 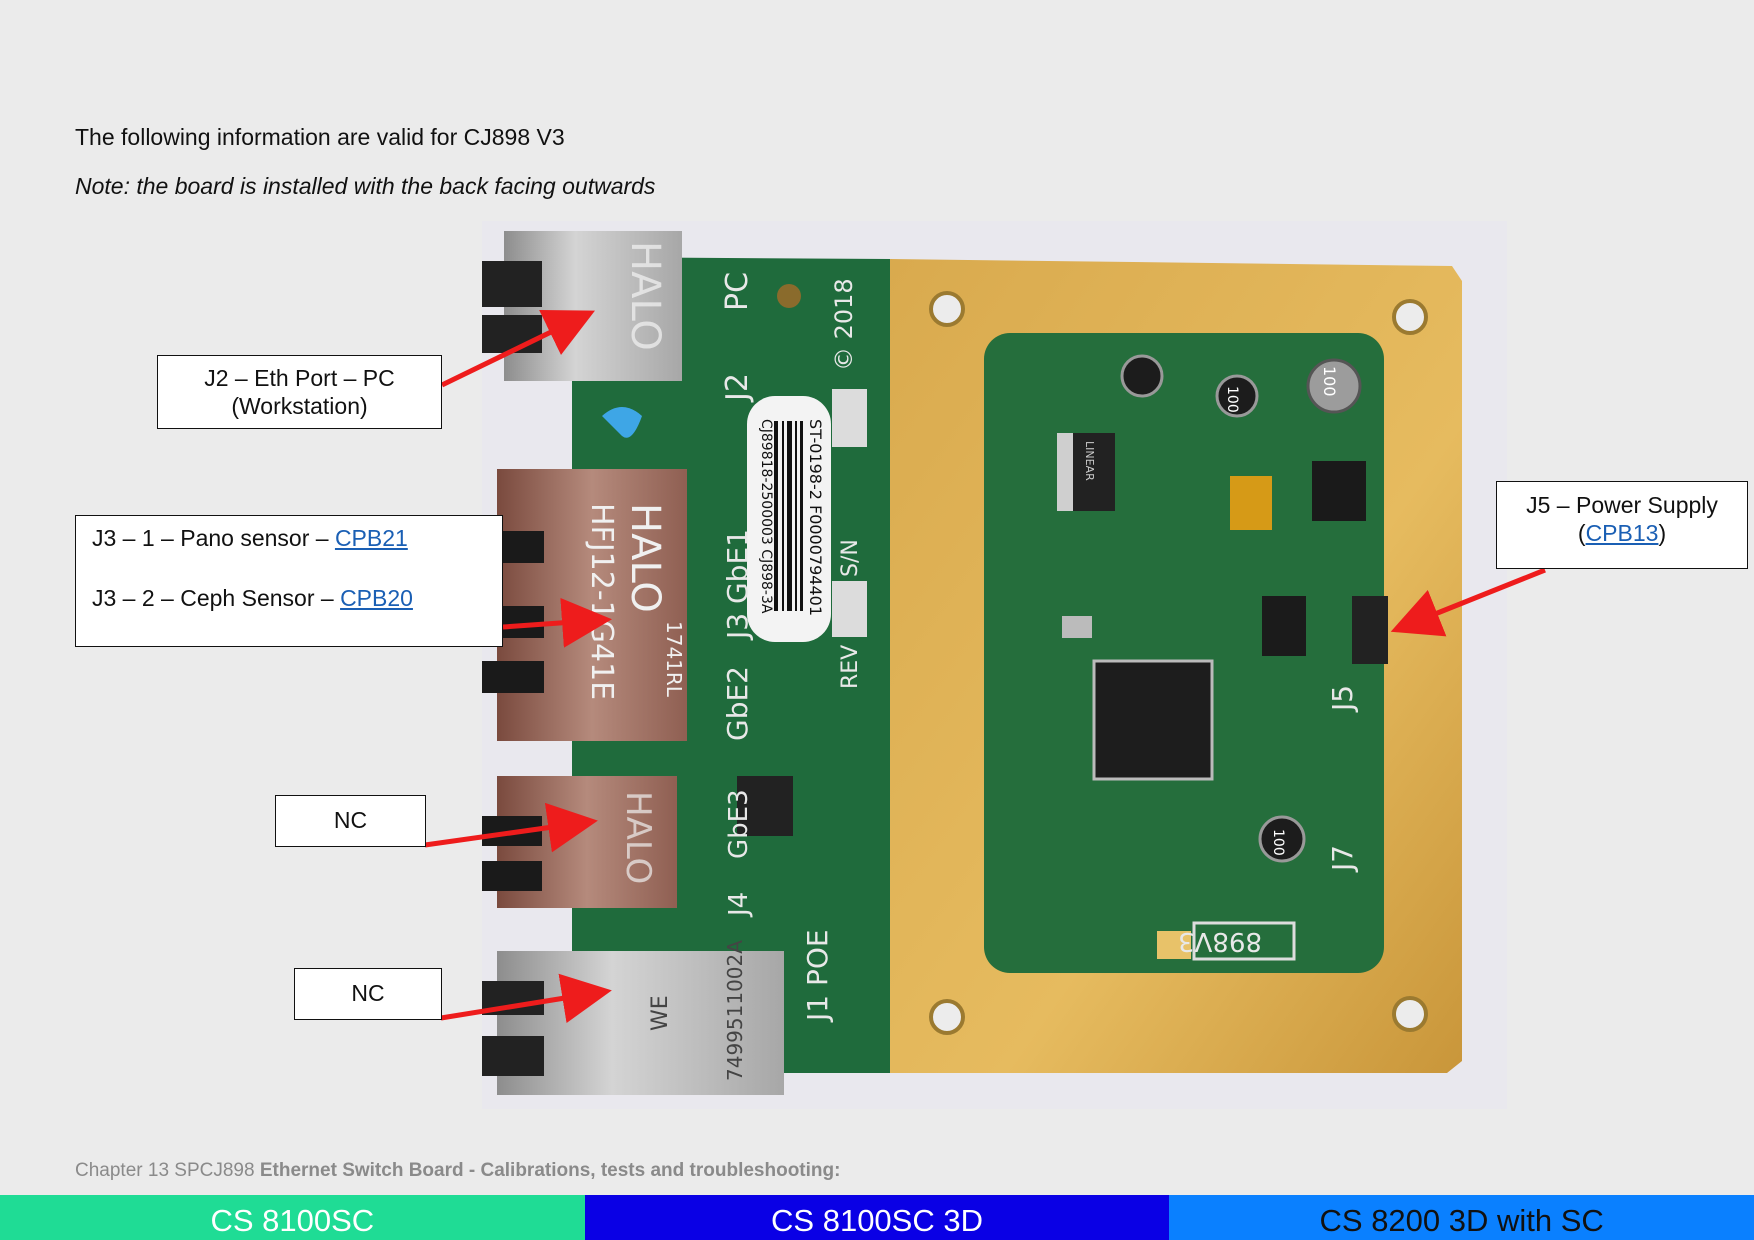 I want to click on tab-cs8100sc: CS 8100SC, so click(x=292, y=1217).